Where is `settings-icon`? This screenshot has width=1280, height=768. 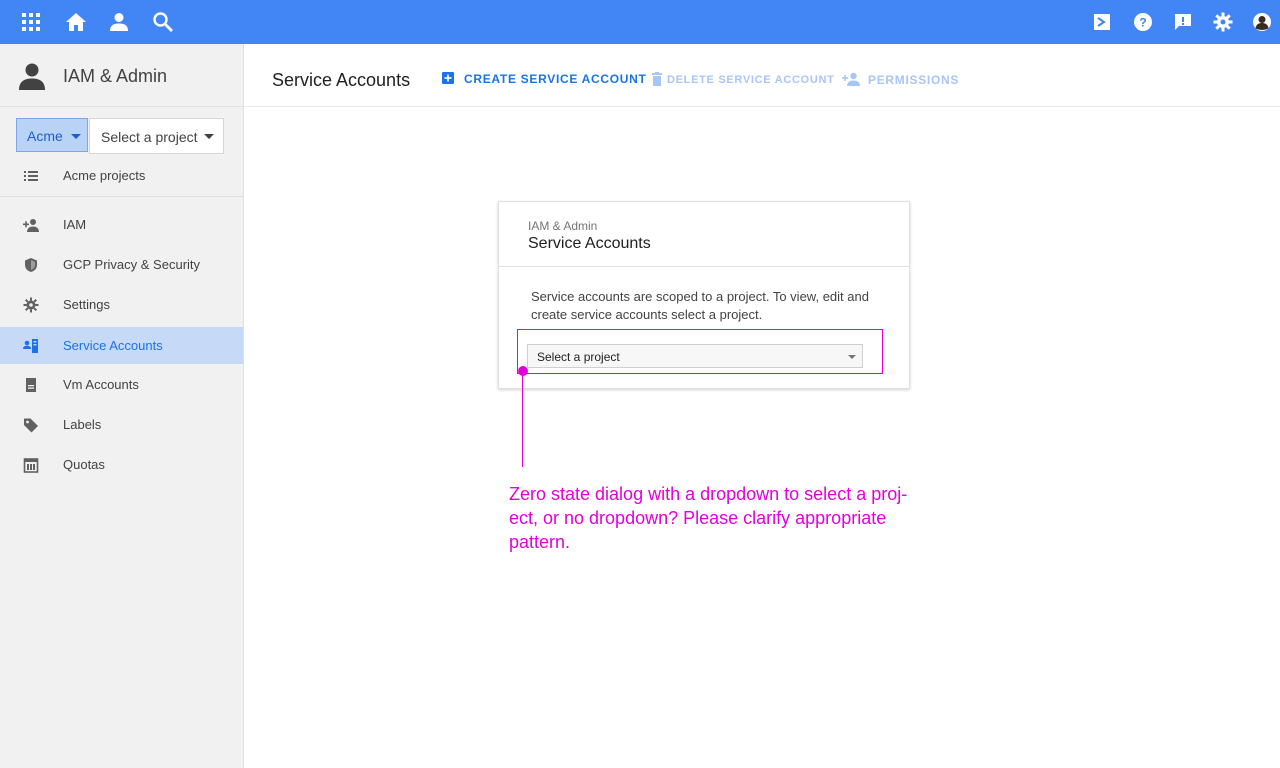
settings-icon is located at coordinates (1223, 22).